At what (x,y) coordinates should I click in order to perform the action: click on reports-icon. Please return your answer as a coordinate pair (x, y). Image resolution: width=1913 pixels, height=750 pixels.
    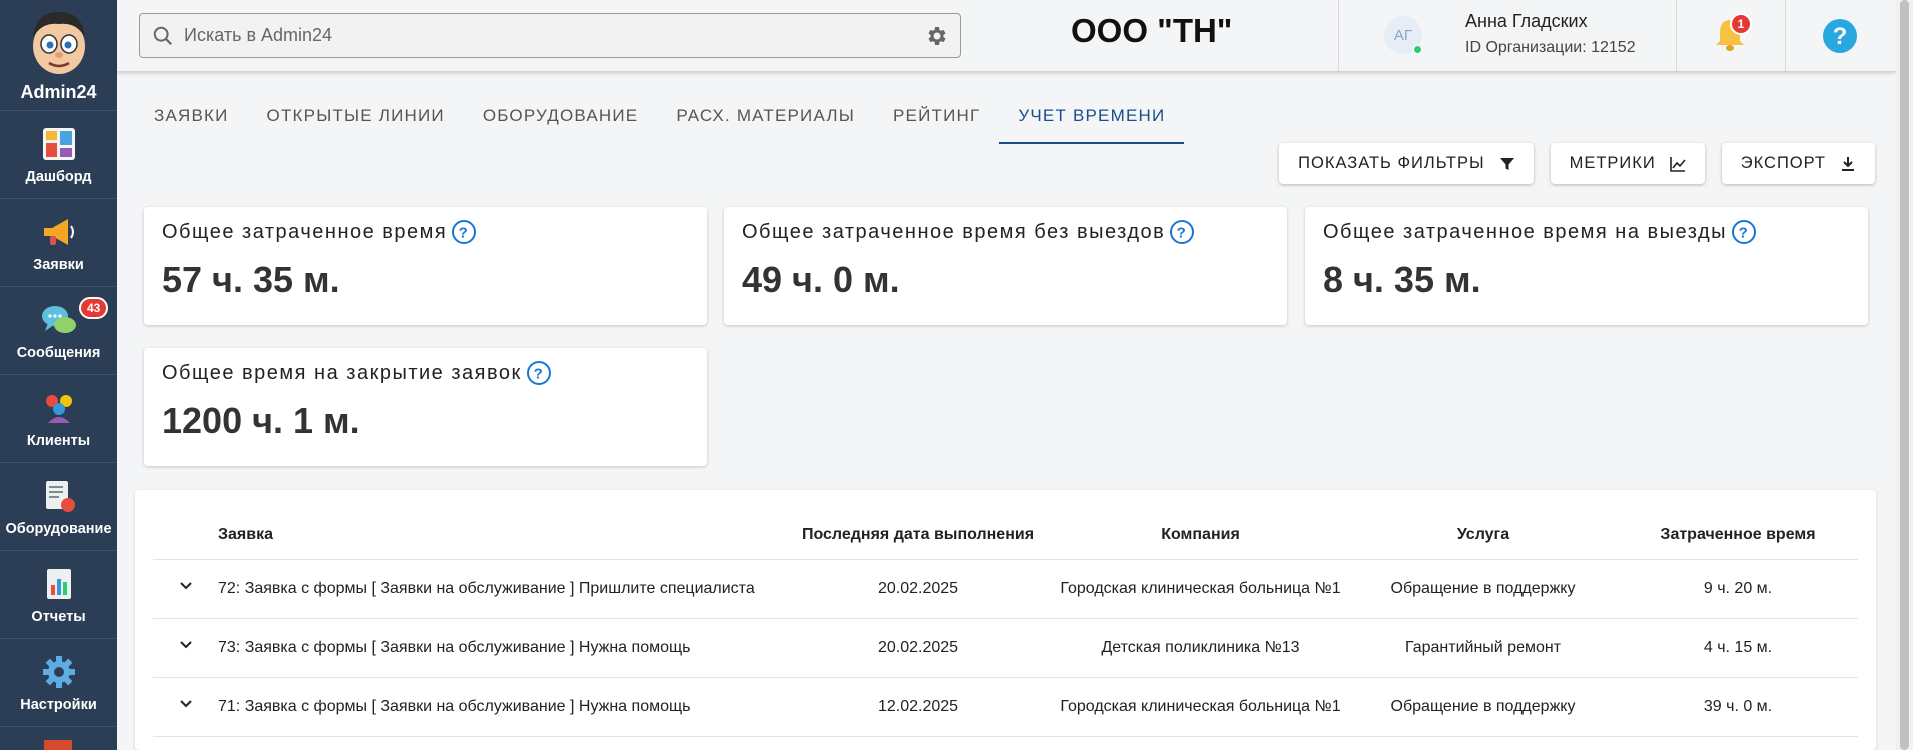
    Looking at the image, I should click on (58, 583).